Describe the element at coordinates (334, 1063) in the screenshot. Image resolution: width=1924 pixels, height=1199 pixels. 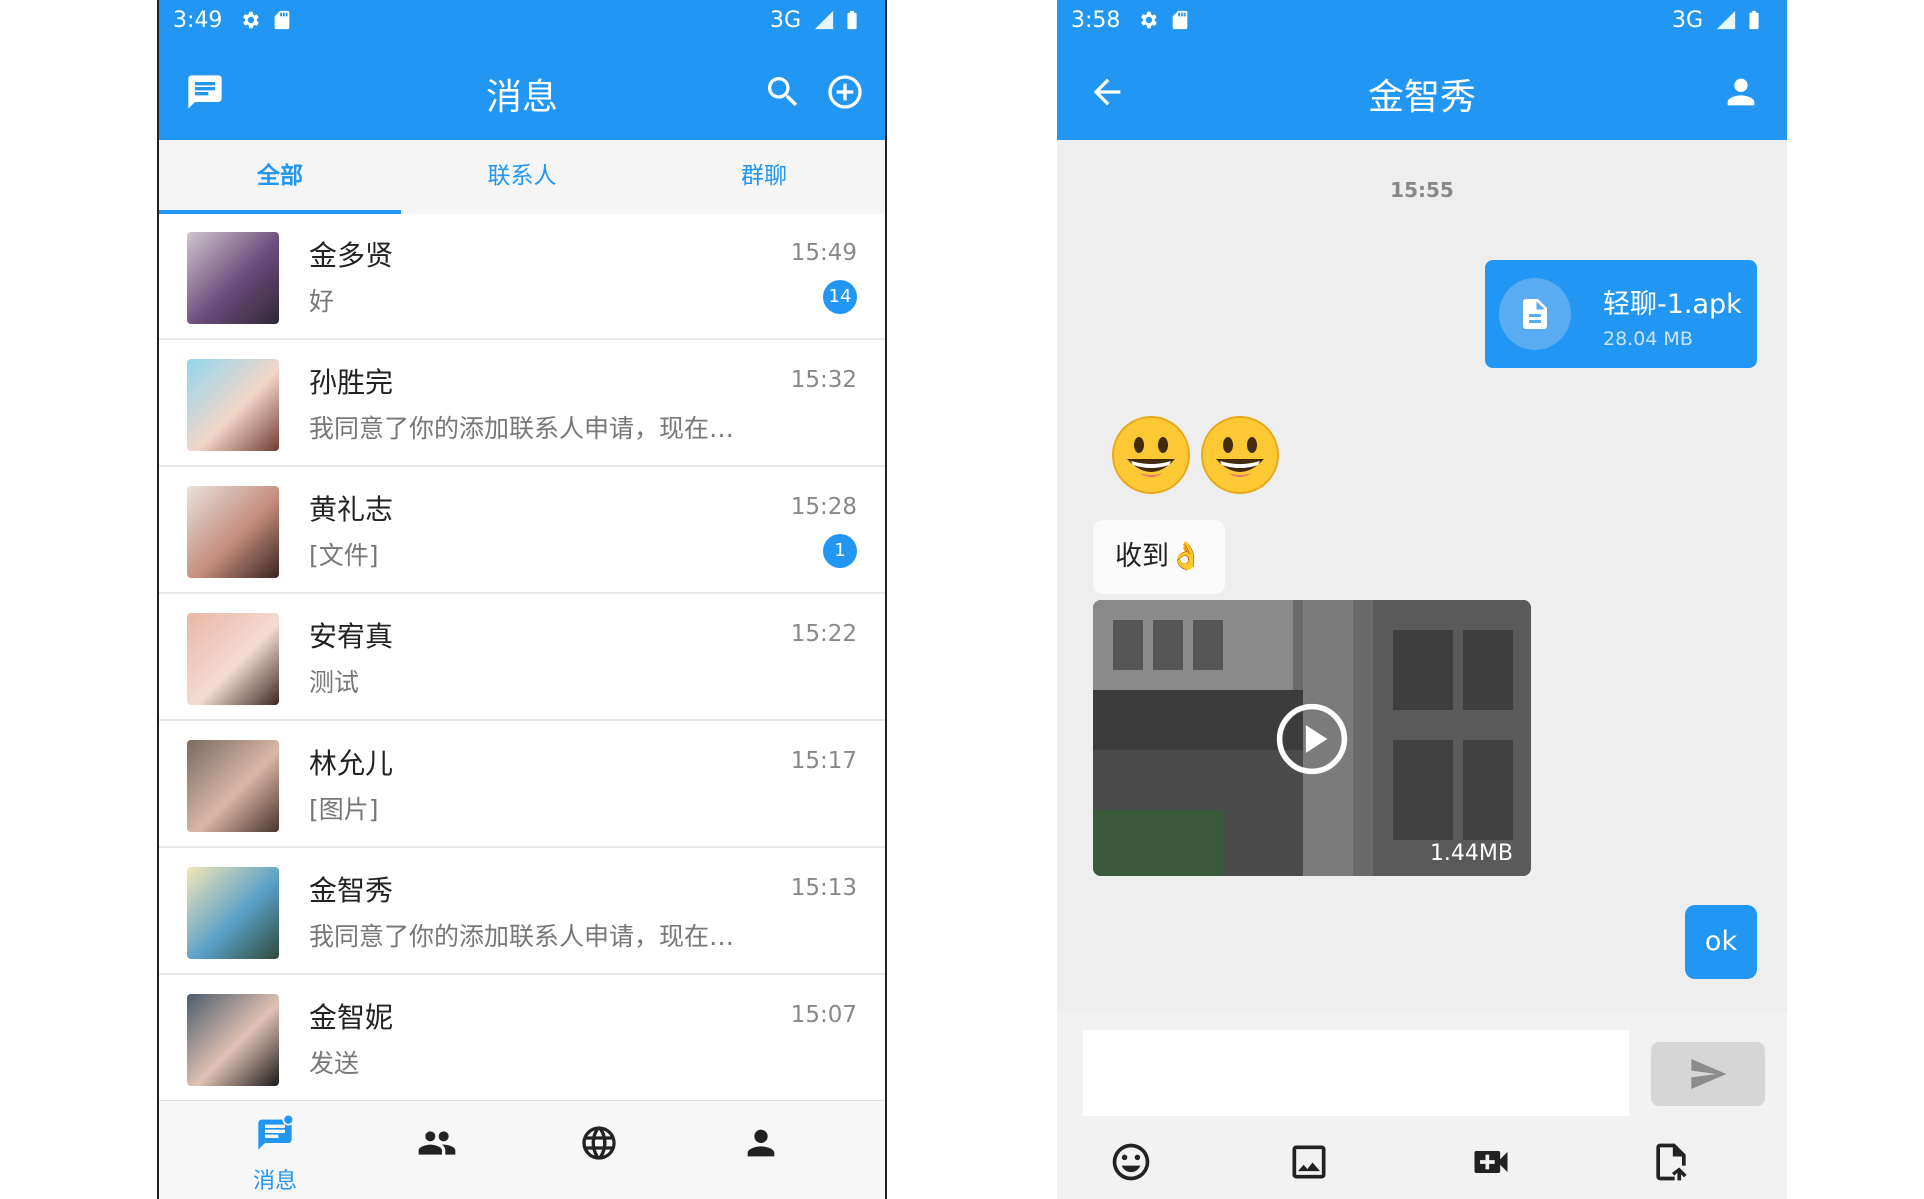
I see `message-preview: 发送` at that location.